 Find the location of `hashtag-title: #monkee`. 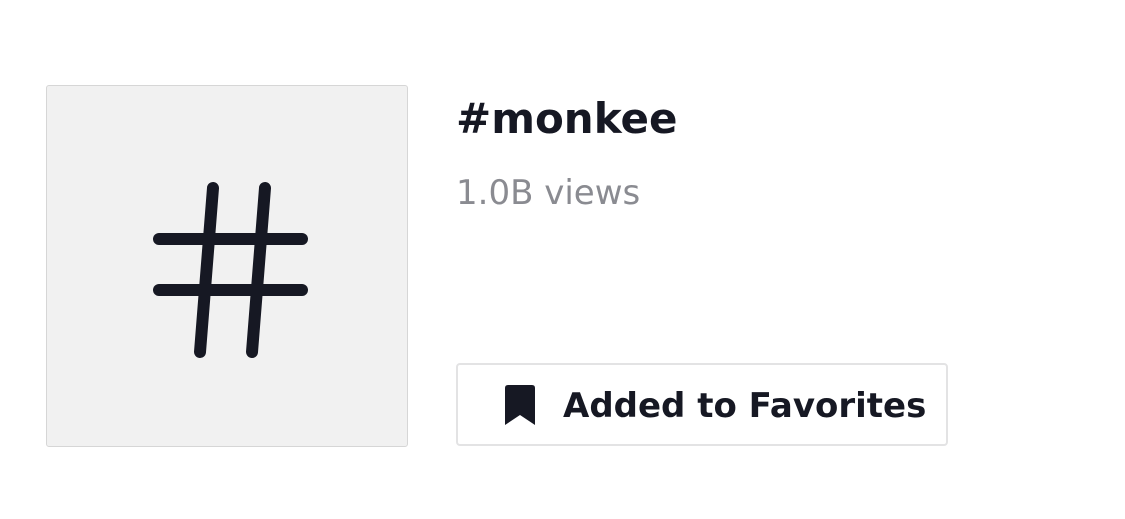

hashtag-title: #monkee is located at coordinates (567, 118).